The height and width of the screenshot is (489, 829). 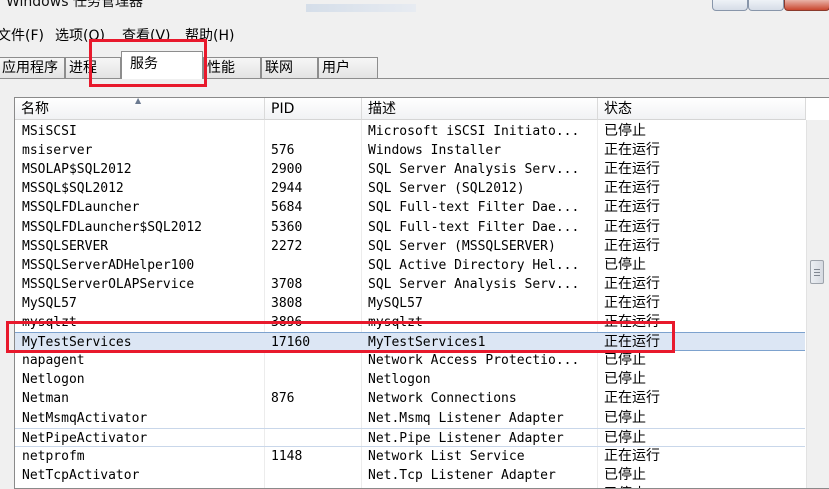 What do you see at coordinates (287, 284) in the screenshot?
I see `service-pid-cell: 3708` at bounding box center [287, 284].